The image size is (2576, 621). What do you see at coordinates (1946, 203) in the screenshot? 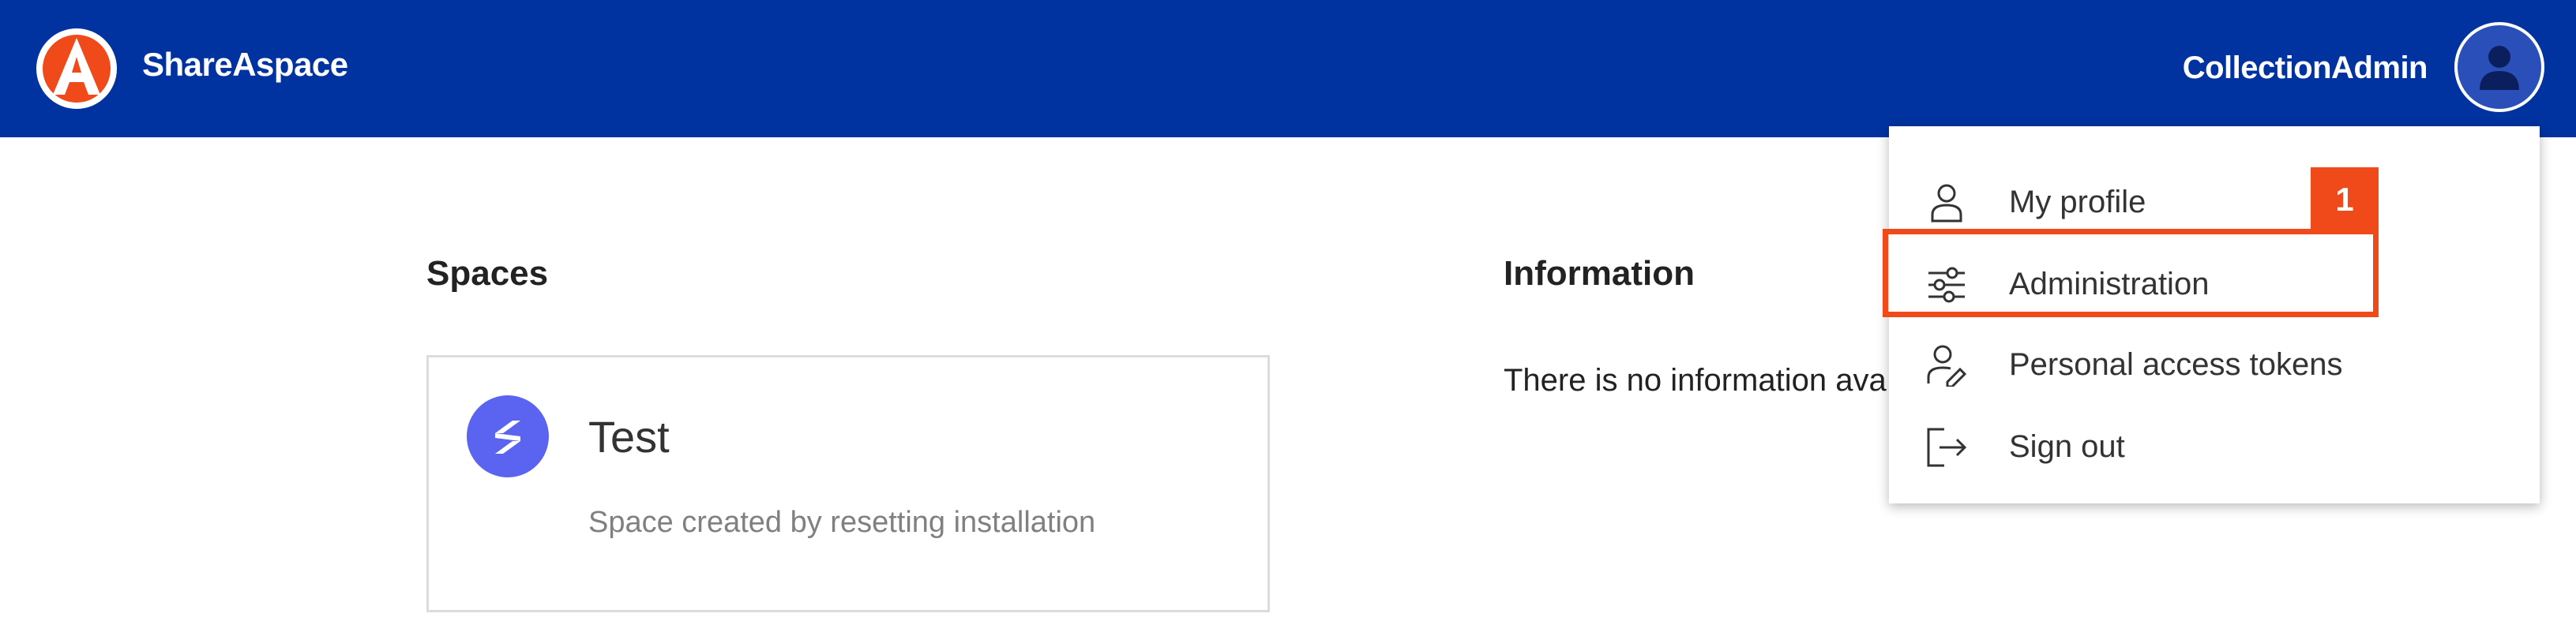
I see `person-icon` at bounding box center [1946, 203].